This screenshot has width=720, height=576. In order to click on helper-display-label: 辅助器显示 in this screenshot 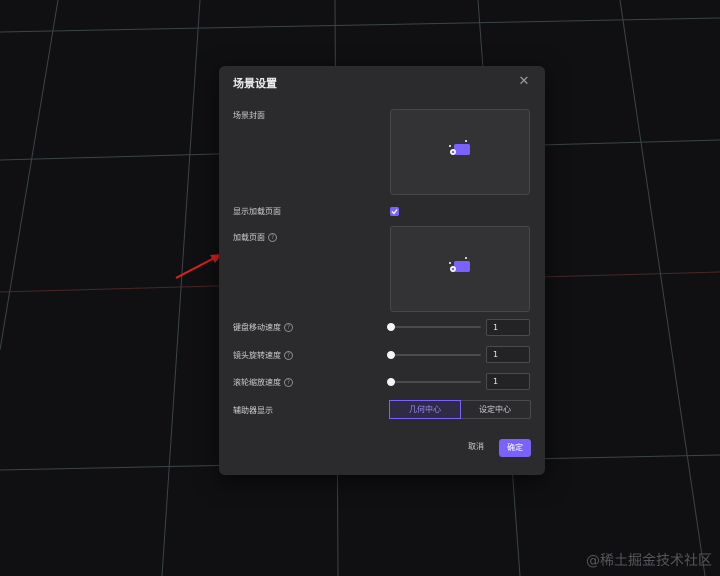, I will do `click(253, 410)`.